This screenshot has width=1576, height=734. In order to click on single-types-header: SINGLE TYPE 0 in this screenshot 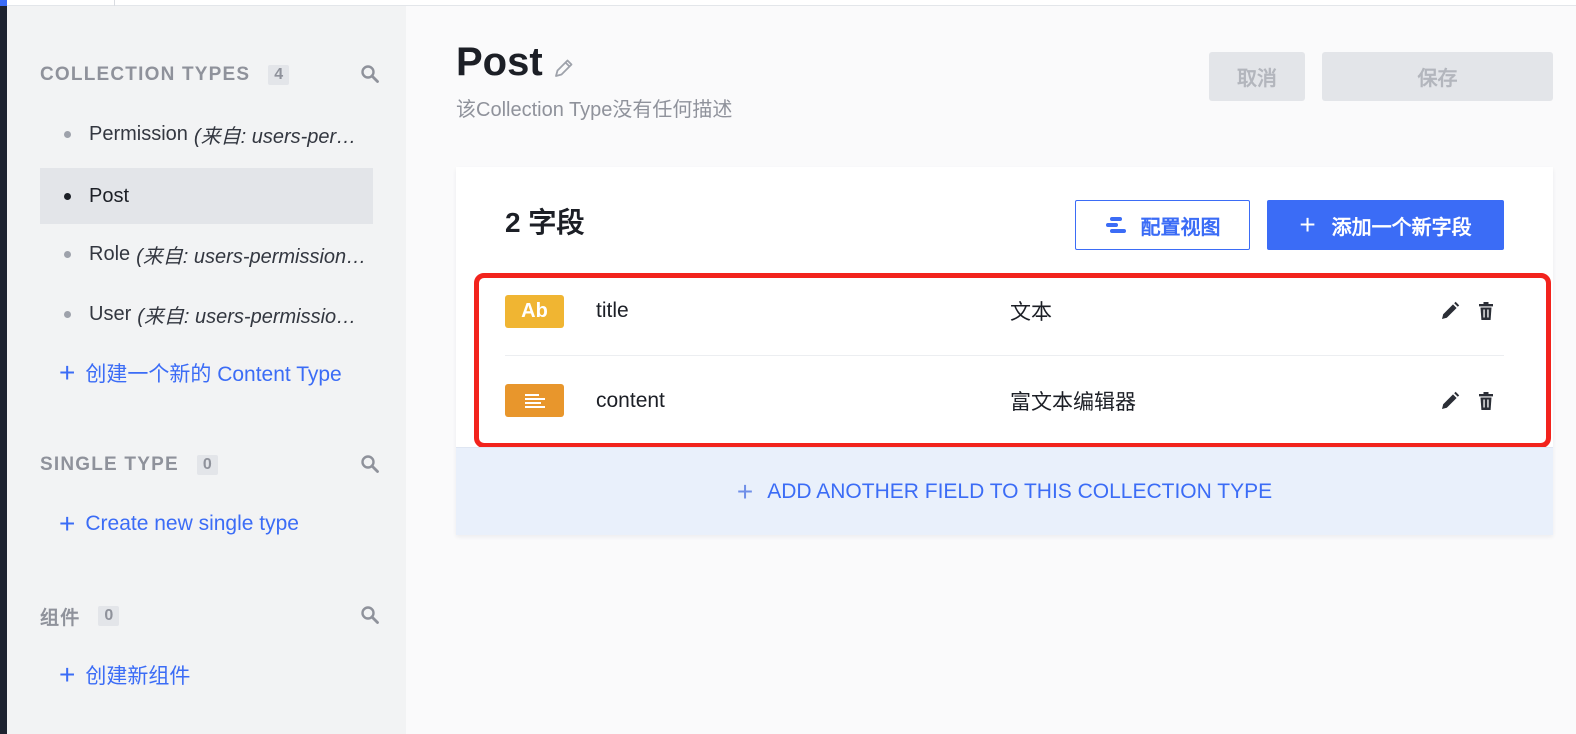, I will do `click(210, 465)`.